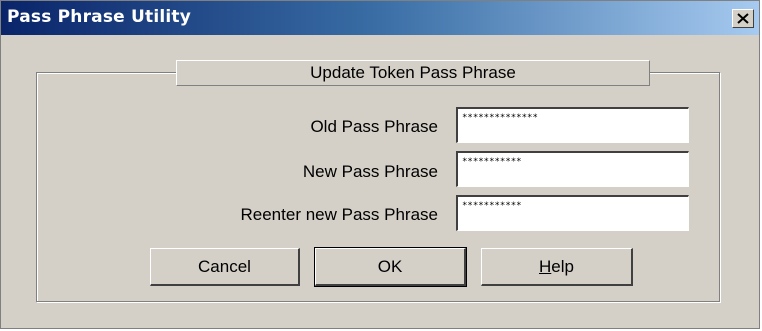  What do you see at coordinates (572, 213) in the screenshot?
I see `reenter-pass-phrase-input: ***********` at bounding box center [572, 213].